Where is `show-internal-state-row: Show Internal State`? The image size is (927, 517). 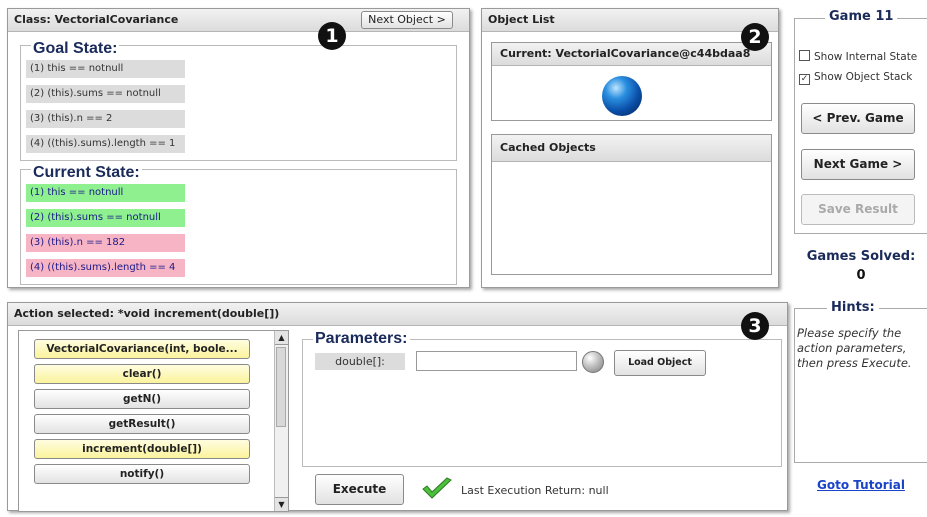
show-internal-state-row: Show Internal State is located at coordinates (858, 56).